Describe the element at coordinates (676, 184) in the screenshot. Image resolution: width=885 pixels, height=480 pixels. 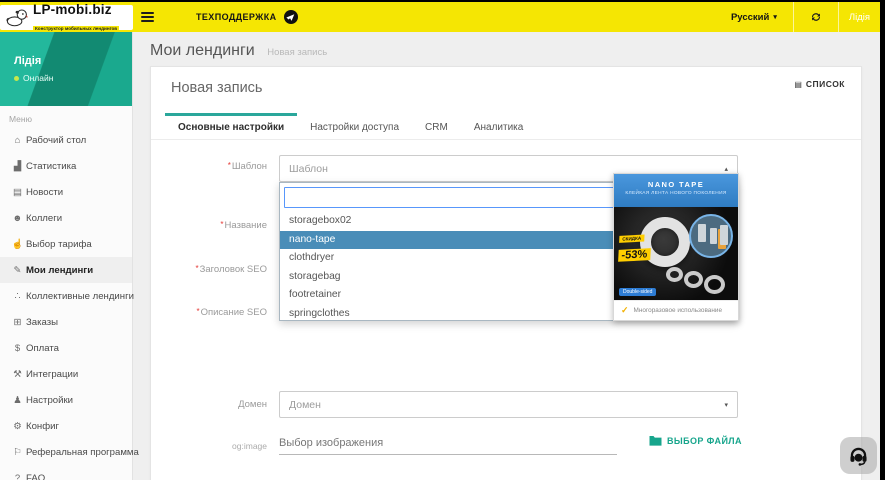
I see `preview-title: NANO TAPE` at that location.